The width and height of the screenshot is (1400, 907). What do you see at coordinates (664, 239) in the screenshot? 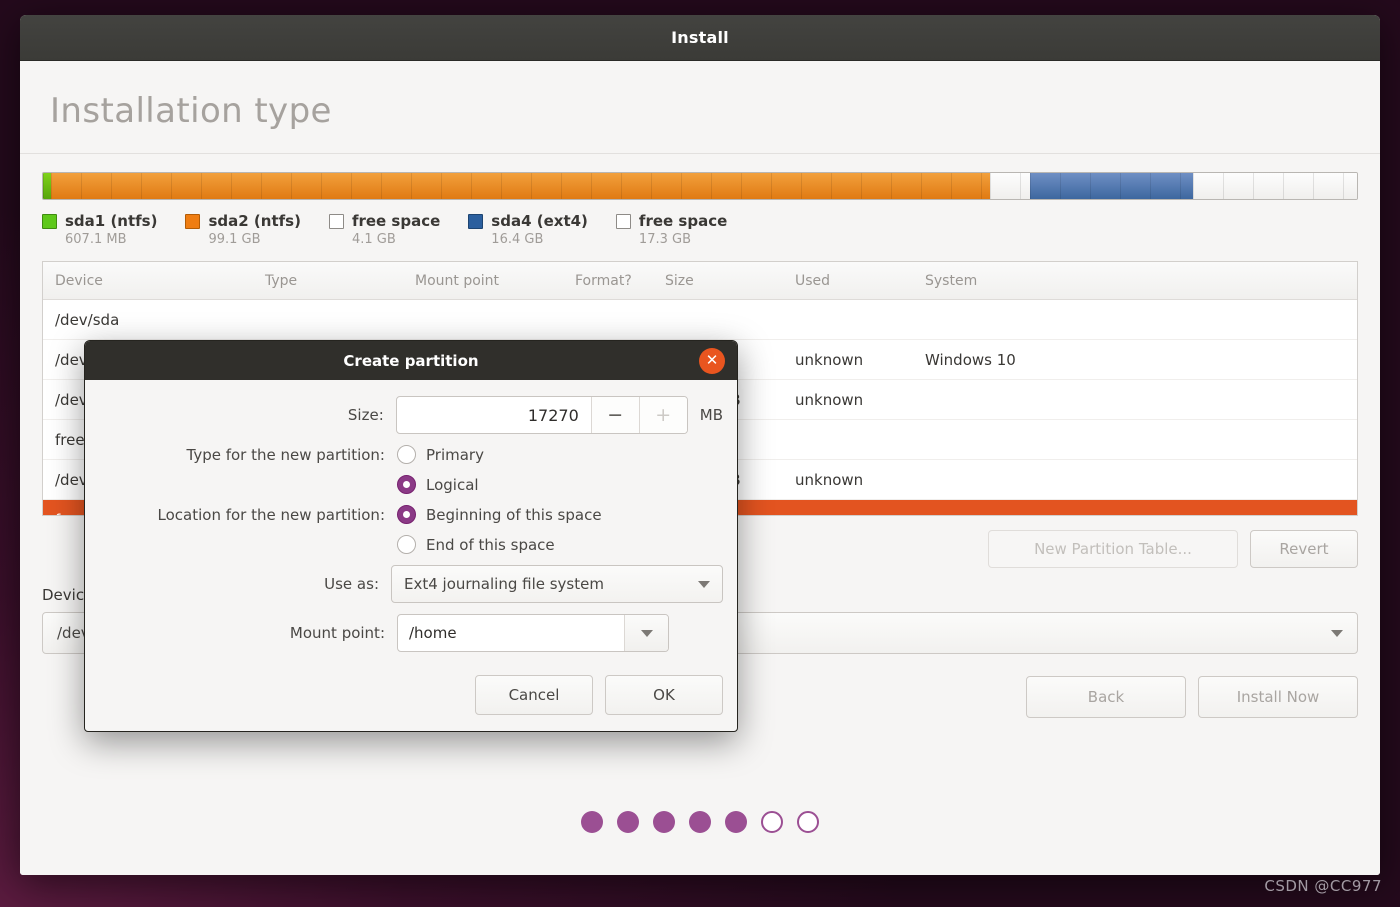
I see `legend-size: 17.3 GB` at bounding box center [664, 239].